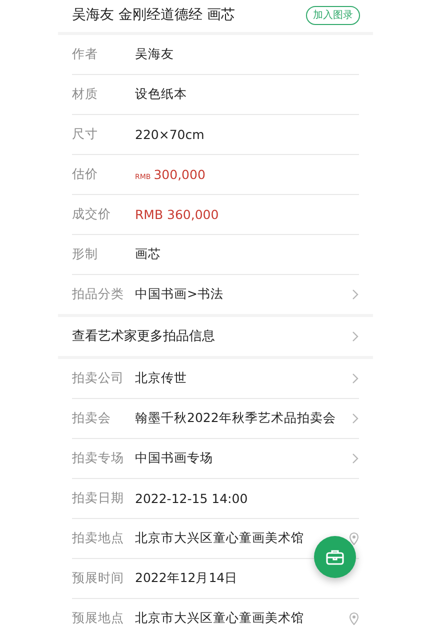 The height and width of the screenshot is (638, 428). What do you see at coordinates (98, 294) in the screenshot?
I see `field-label: 拍品分类` at bounding box center [98, 294].